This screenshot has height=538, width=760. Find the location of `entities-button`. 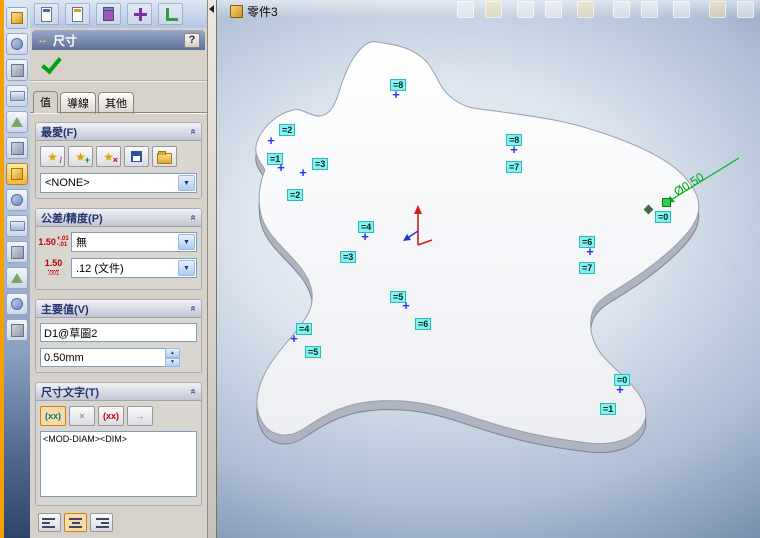

entities-button is located at coordinates (108, 14).